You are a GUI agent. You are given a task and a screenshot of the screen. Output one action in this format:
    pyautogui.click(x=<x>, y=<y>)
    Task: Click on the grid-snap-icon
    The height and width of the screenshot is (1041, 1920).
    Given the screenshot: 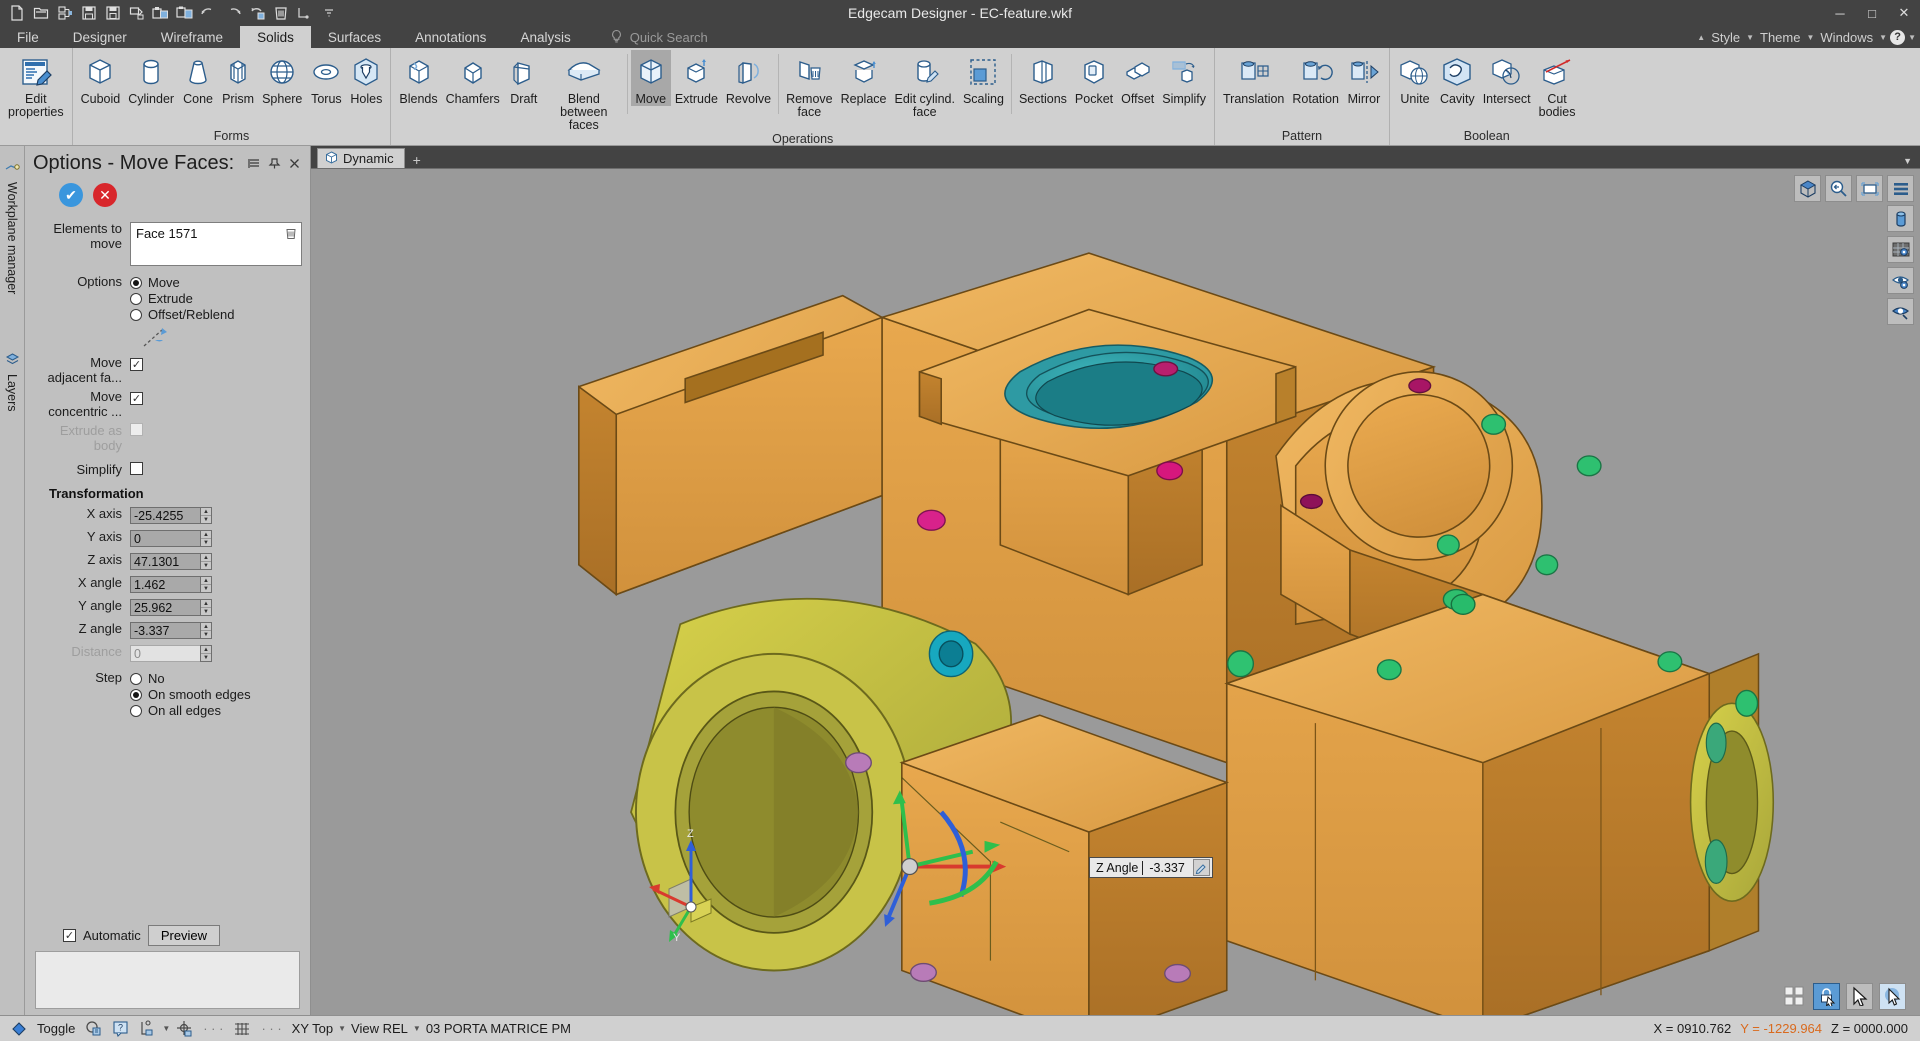 What is the action you would take?
    pyautogui.click(x=1793, y=996)
    